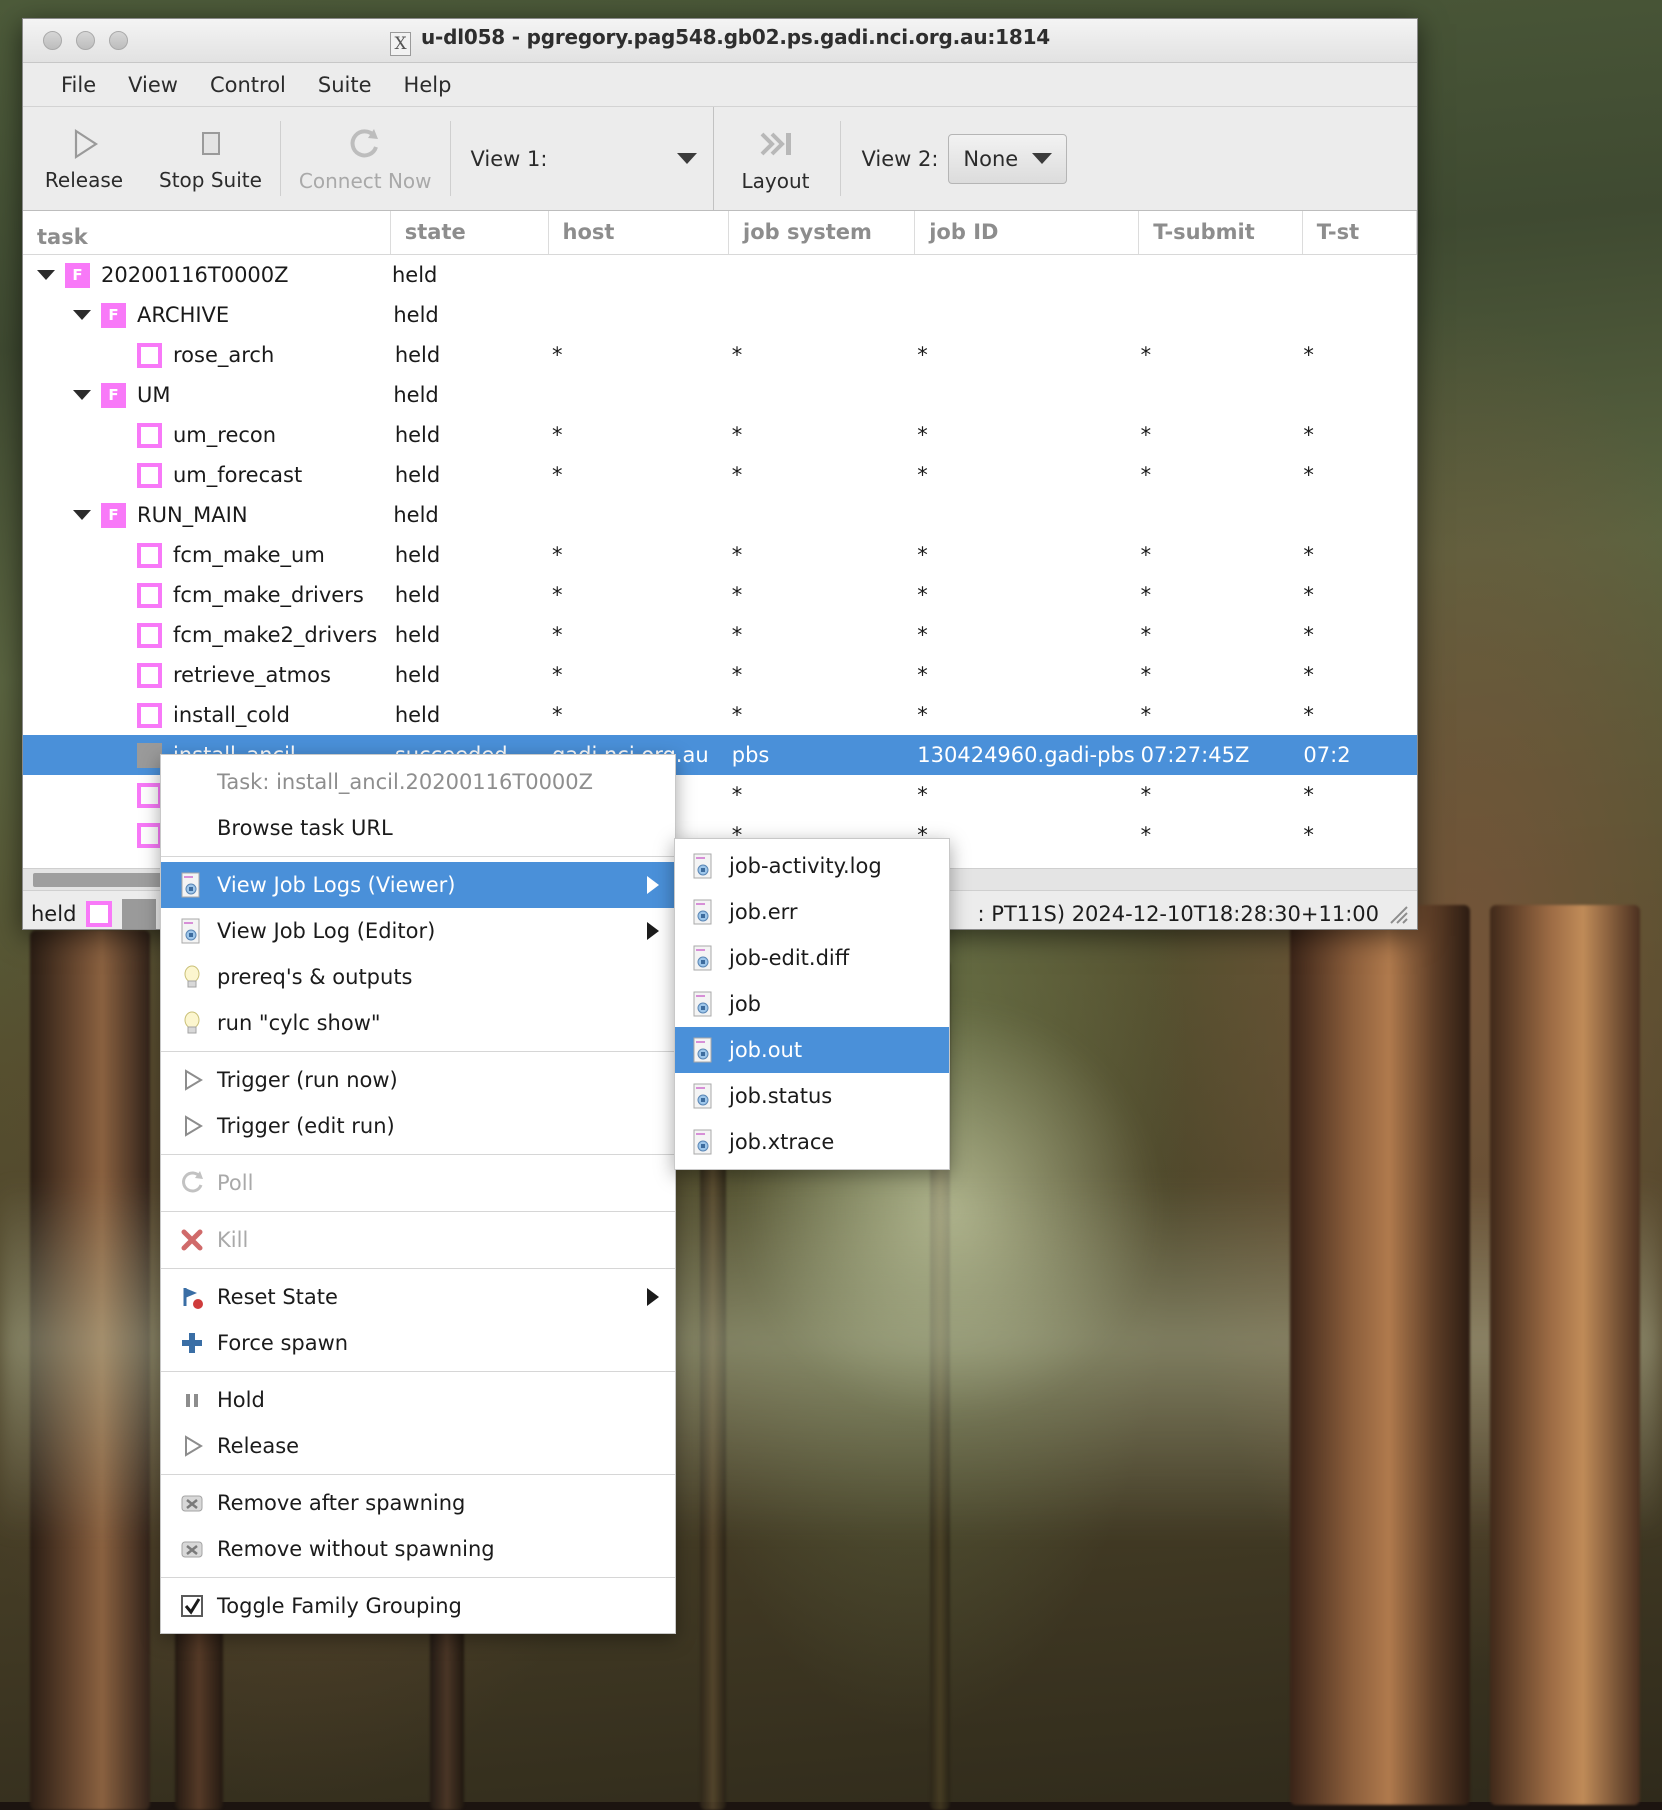 The height and width of the screenshot is (1810, 1662). I want to click on table-row: um_recon held * * * * *, so click(720, 435).